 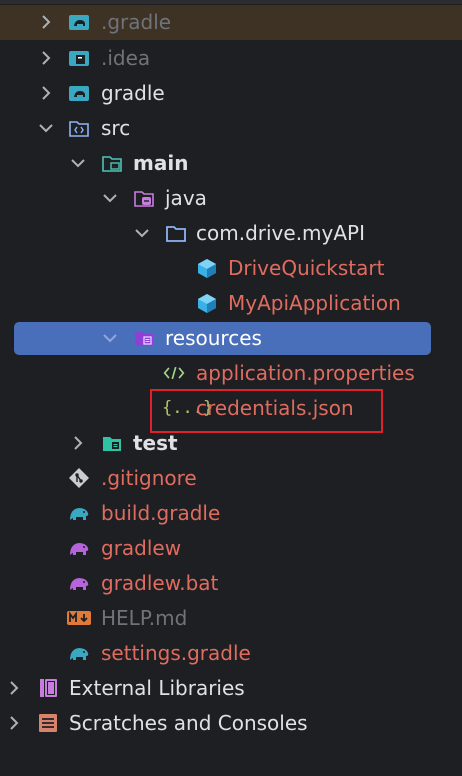 What do you see at coordinates (305, 373) in the screenshot?
I see `tree-label: application.properties` at bounding box center [305, 373].